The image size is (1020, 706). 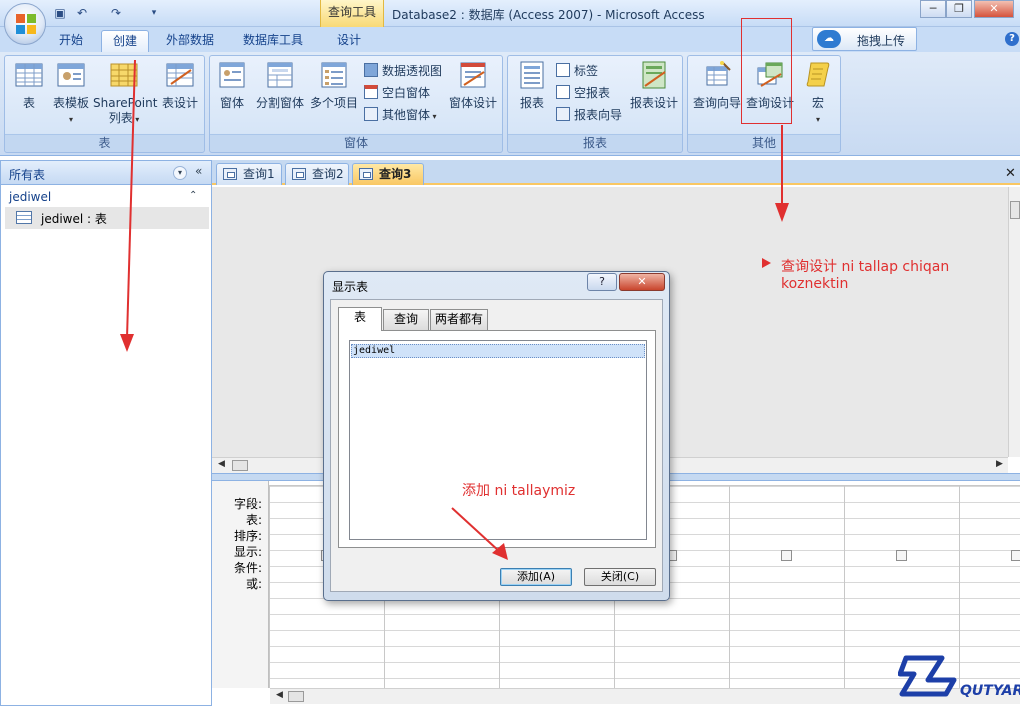 What do you see at coordinates (718, 73) in the screenshot?
I see `query-wizard-icon` at bounding box center [718, 73].